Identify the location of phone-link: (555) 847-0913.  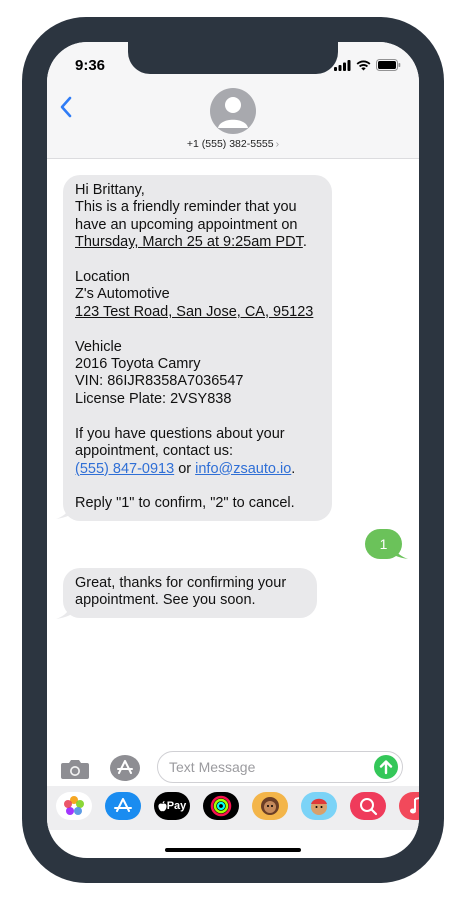
(124, 469).